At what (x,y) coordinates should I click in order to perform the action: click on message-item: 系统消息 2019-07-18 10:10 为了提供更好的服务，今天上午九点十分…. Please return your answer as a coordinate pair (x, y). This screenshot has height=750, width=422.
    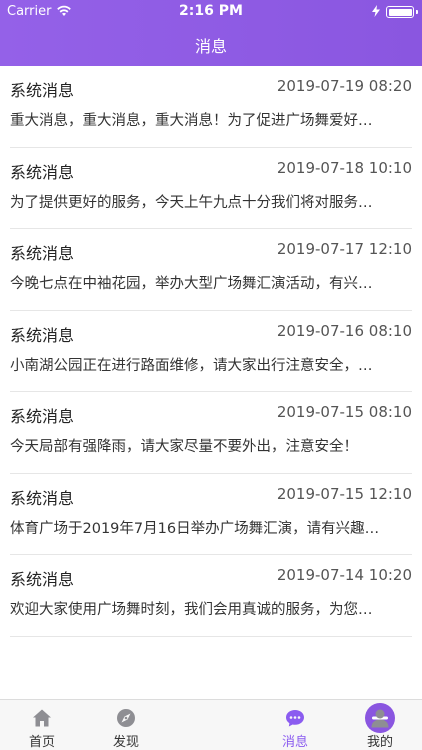
    Looking at the image, I should click on (211, 188).